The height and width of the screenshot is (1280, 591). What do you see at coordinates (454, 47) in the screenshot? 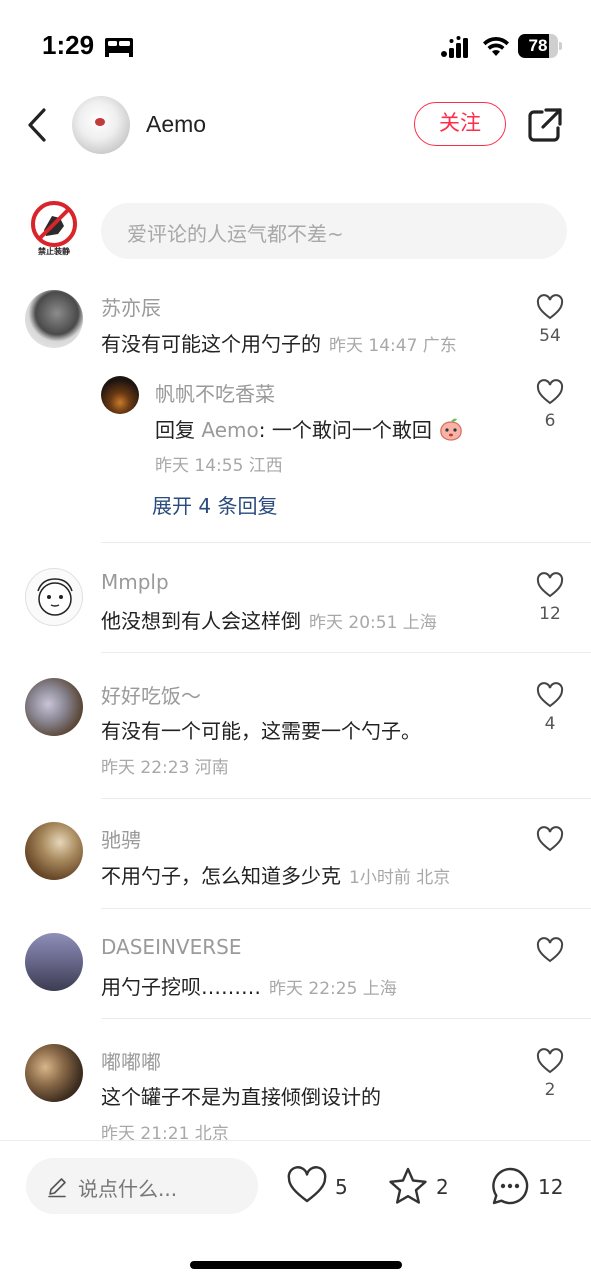
I see `cellular-signal-icon` at bounding box center [454, 47].